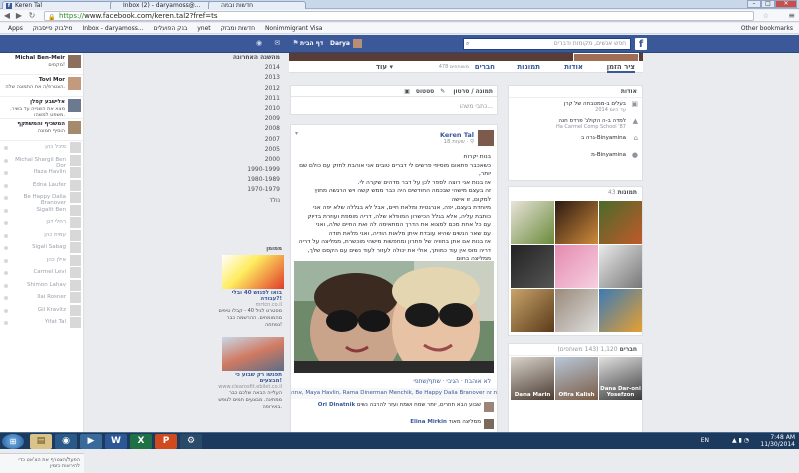 Image resolution: width=799 pixels, height=473 pixels. Describe the element at coordinates (253, 190) in the screenshot. I see `timeline-year-link: 1970-1979` at that location.